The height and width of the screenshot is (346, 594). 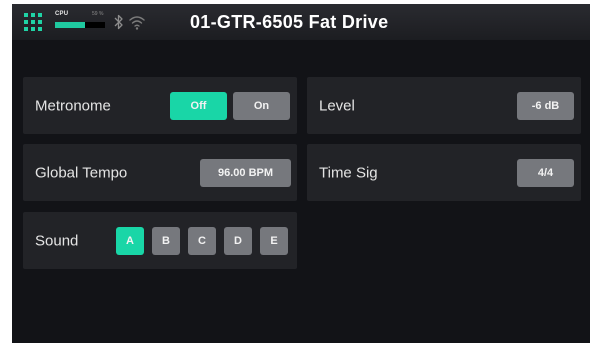 I want to click on global-tempo-panel: Global Tempo 96.00 BPM, so click(x=160, y=172).